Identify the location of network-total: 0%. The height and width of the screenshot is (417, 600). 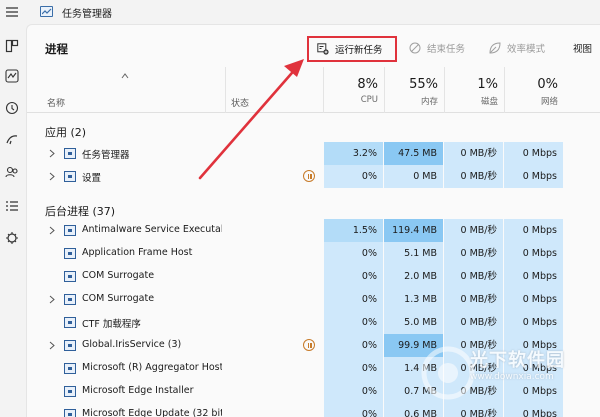
(547, 84).